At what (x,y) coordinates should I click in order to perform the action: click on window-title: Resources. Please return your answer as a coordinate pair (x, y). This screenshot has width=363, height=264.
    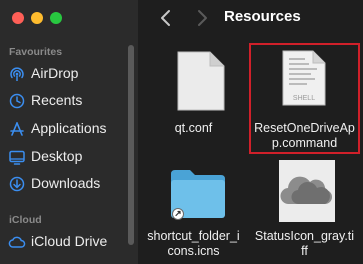
    Looking at the image, I should click on (262, 16).